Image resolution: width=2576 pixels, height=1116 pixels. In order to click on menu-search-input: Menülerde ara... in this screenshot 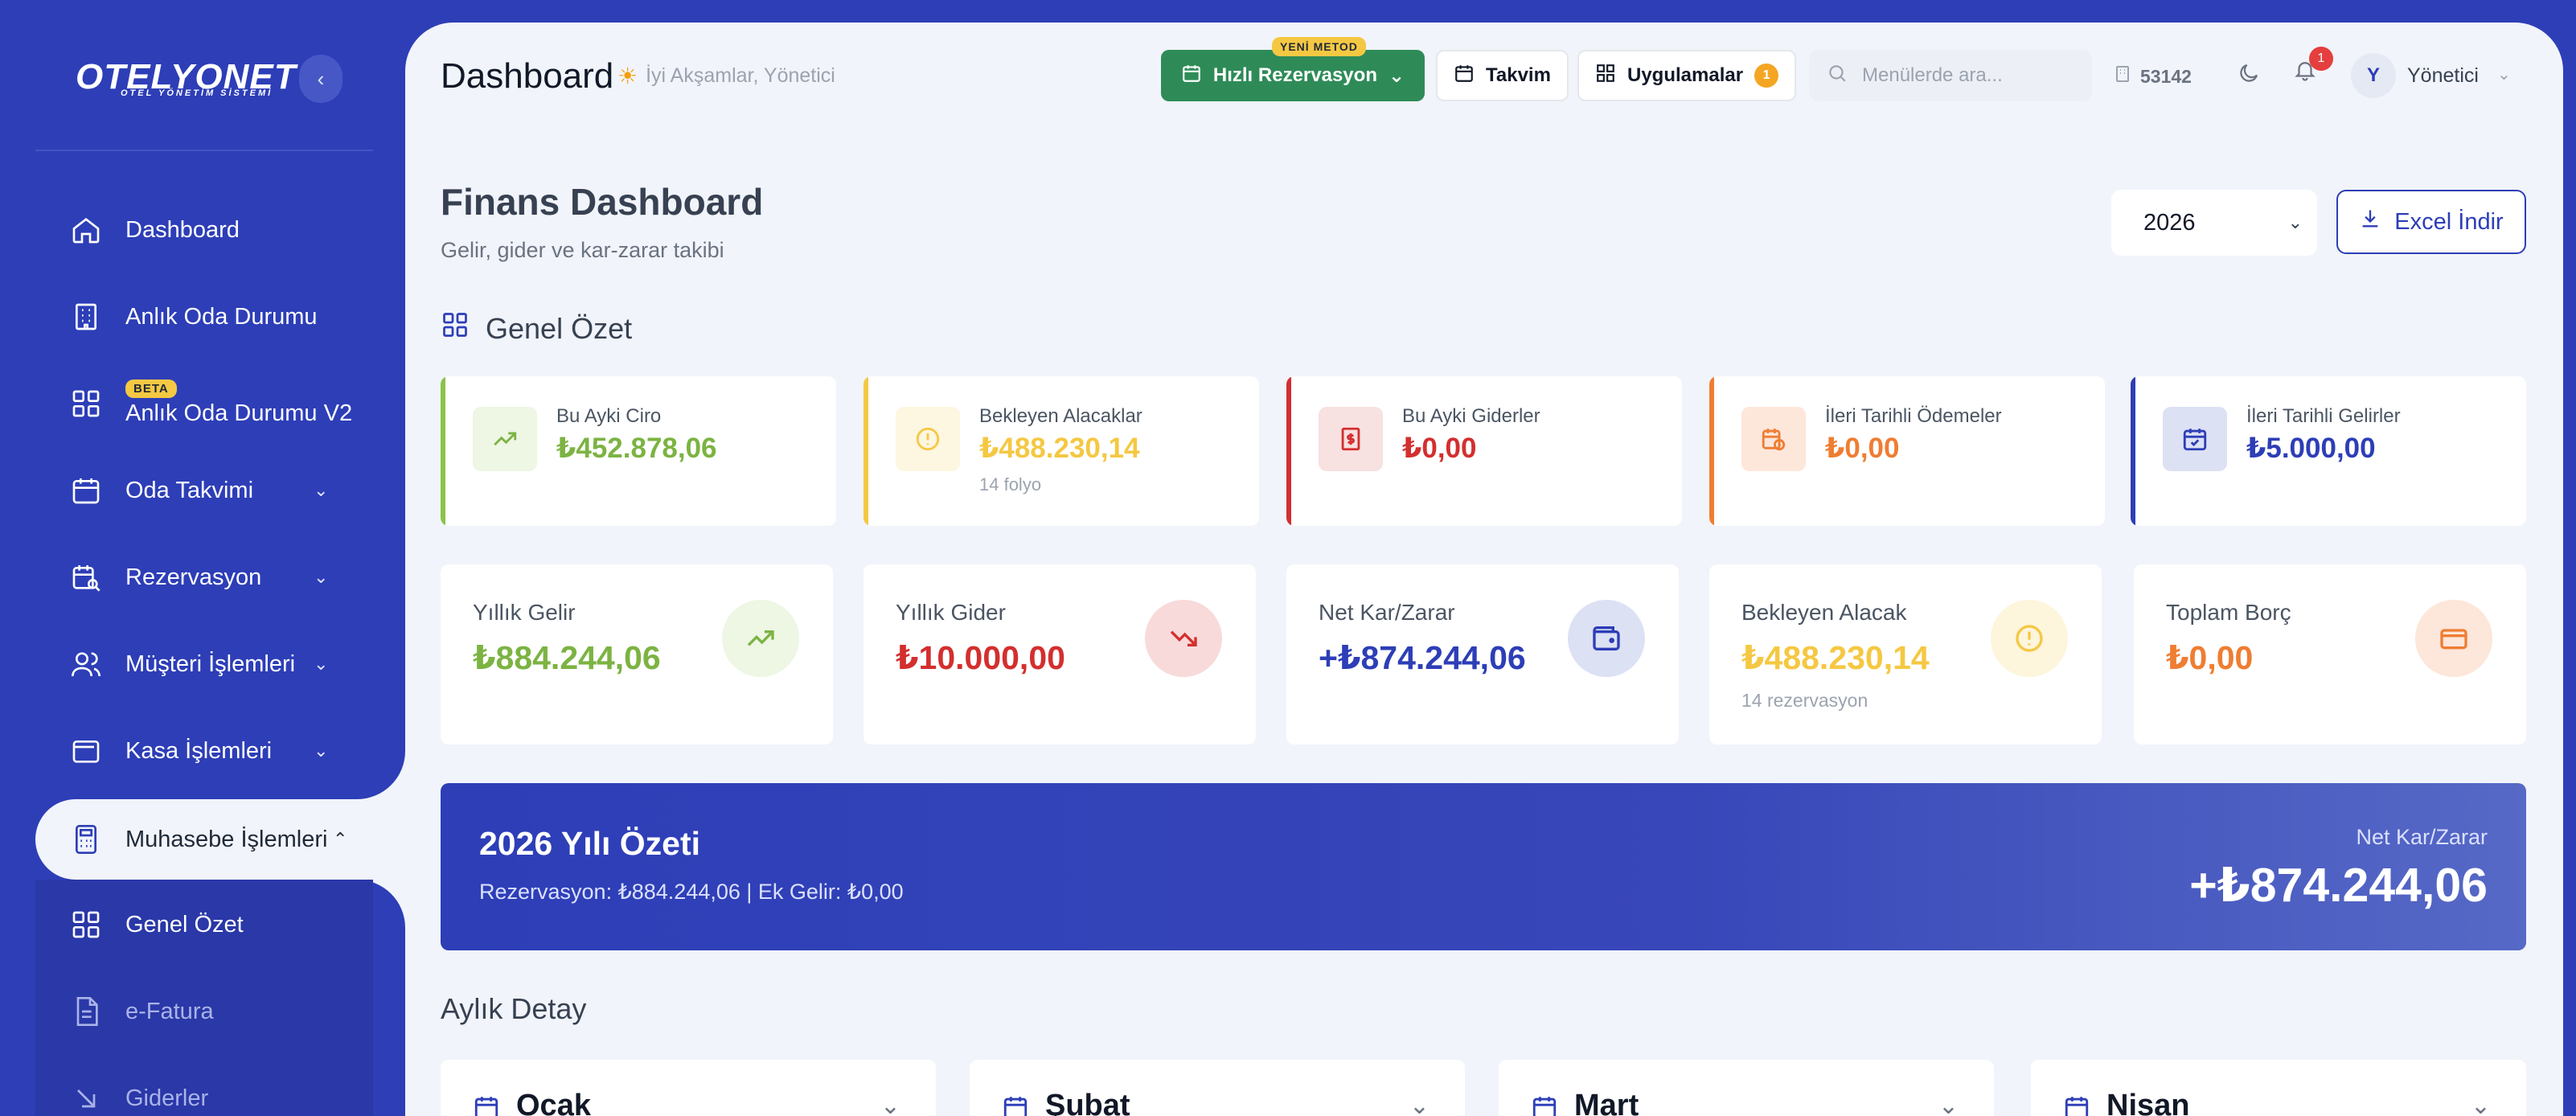, I will do `click(1950, 76)`.